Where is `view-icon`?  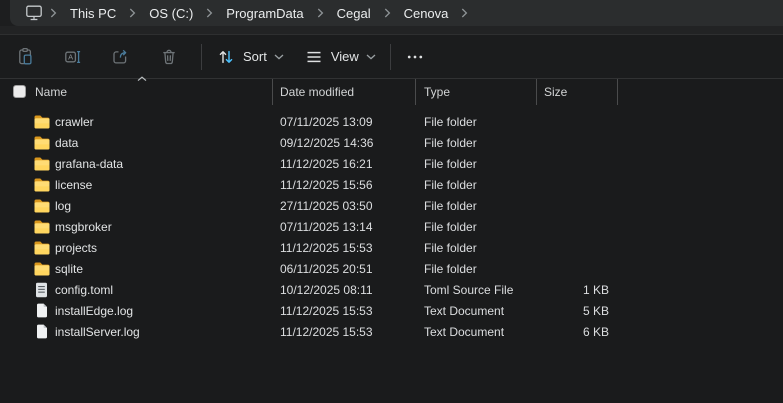 view-icon is located at coordinates (314, 56).